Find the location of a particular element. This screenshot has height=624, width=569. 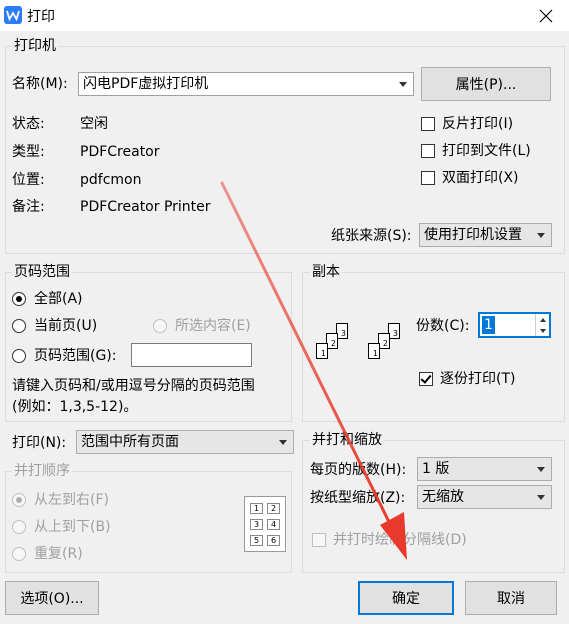

status-label: 状态: is located at coordinates (28, 124).